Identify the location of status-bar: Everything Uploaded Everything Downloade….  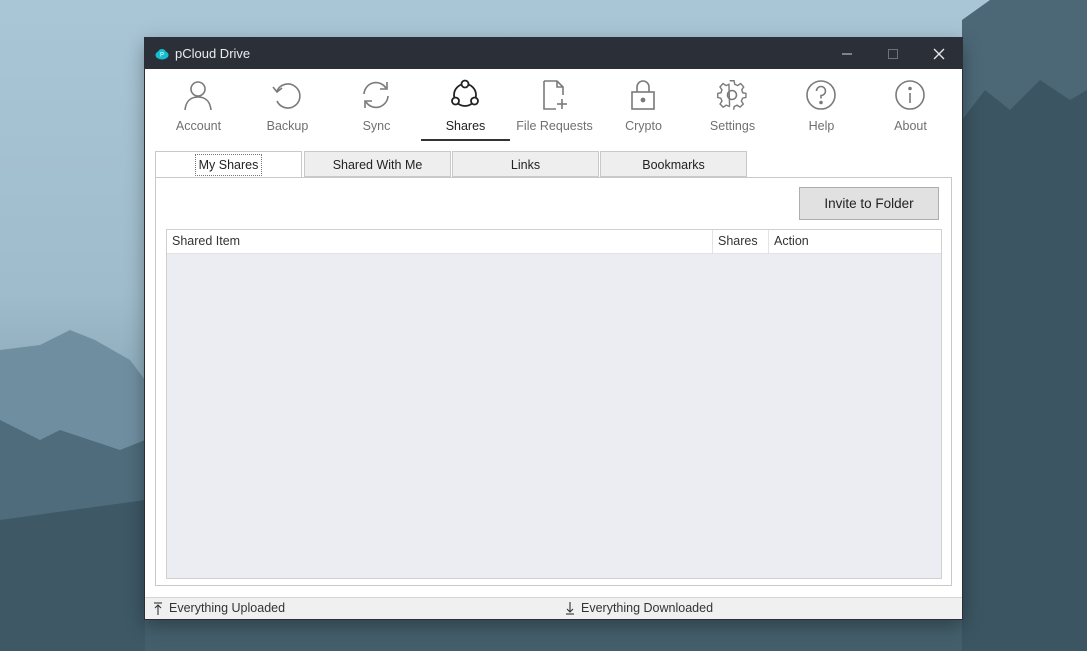
(553, 608).